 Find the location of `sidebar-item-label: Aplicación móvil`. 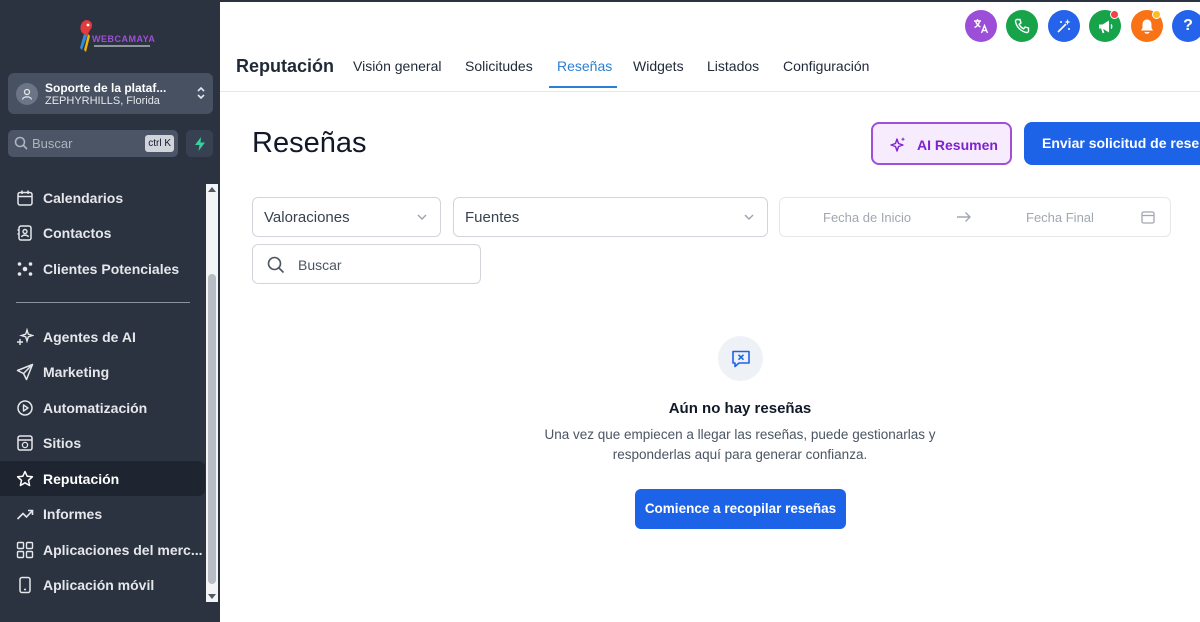

sidebar-item-label: Aplicación móvil is located at coordinates (99, 585).